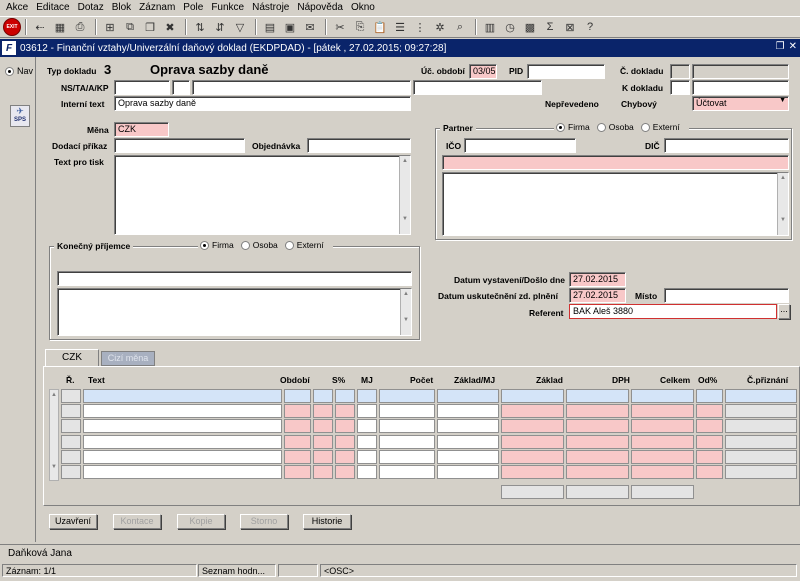  Describe the element at coordinates (137, 521) in the screenshot. I see `kontace-button: Kontace` at that location.